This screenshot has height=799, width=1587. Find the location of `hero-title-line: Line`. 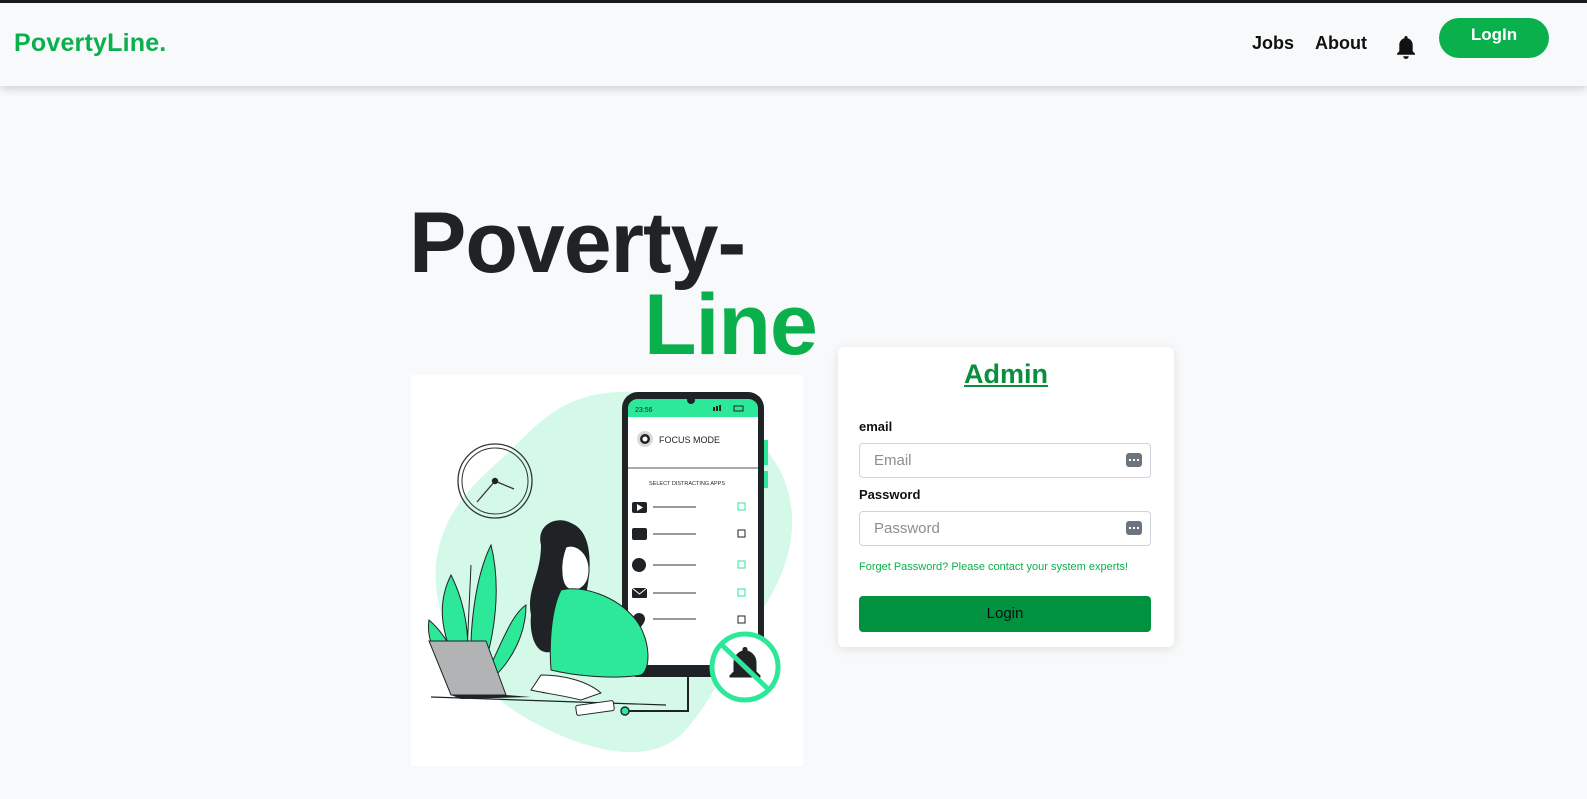

hero-title-line: Line is located at coordinates (731, 325).